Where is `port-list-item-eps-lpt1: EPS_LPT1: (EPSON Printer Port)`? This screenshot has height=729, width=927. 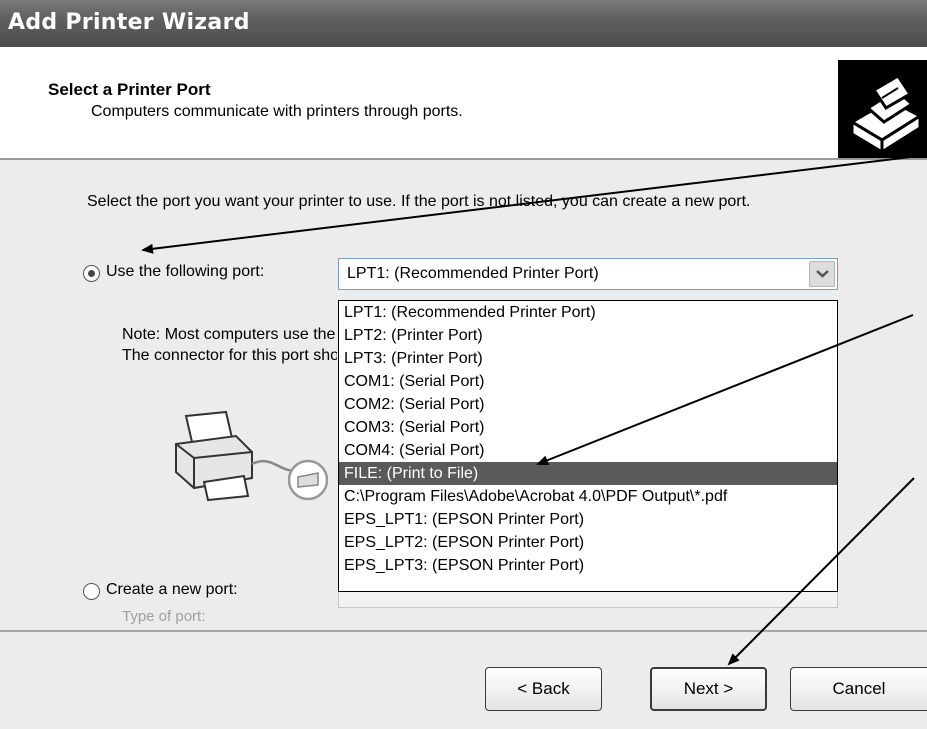
port-list-item-eps-lpt1: EPS_LPT1: (EPSON Printer Port) is located at coordinates (588, 519).